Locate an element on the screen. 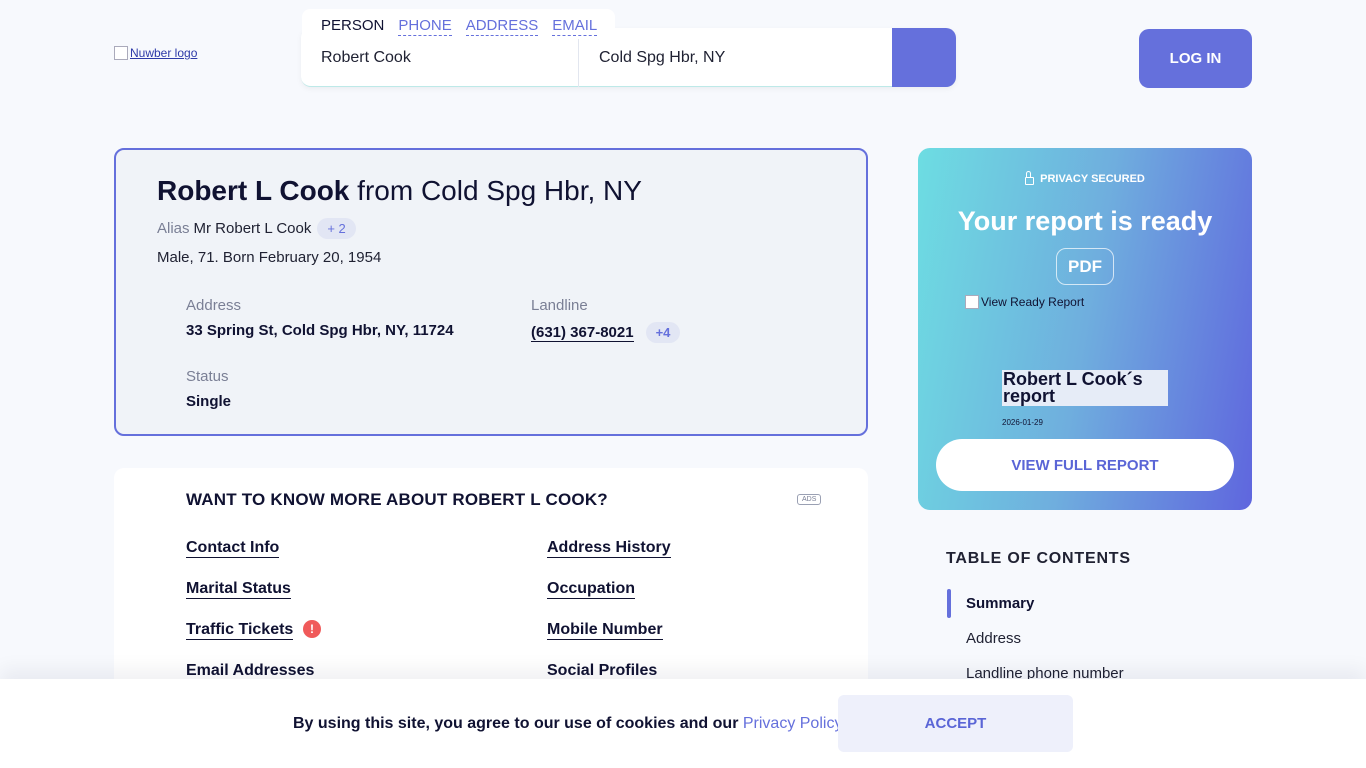  report-ready-heading: Your report is ready is located at coordinates (1085, 221).